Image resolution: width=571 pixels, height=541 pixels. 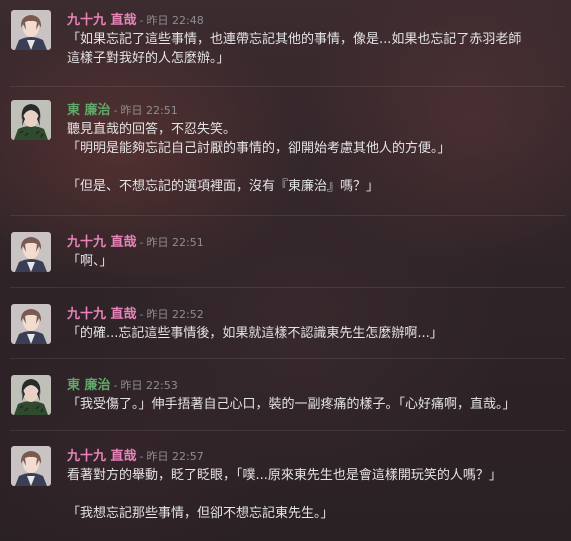 I want to click on timestamp: 昨日 22:48, so click(x=175, y=20).